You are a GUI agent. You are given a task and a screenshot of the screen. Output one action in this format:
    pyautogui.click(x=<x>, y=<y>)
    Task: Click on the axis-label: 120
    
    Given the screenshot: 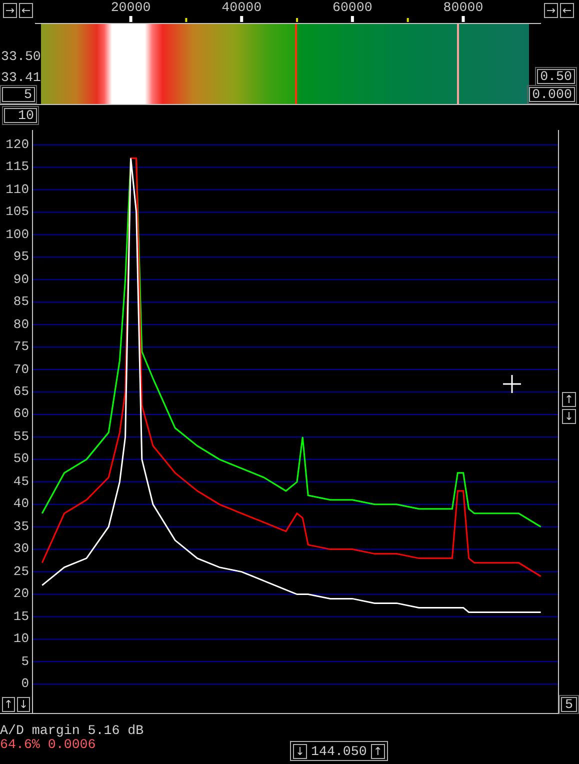 What is the action you would take?
    pyautogui.click(x=17, y=144)
    